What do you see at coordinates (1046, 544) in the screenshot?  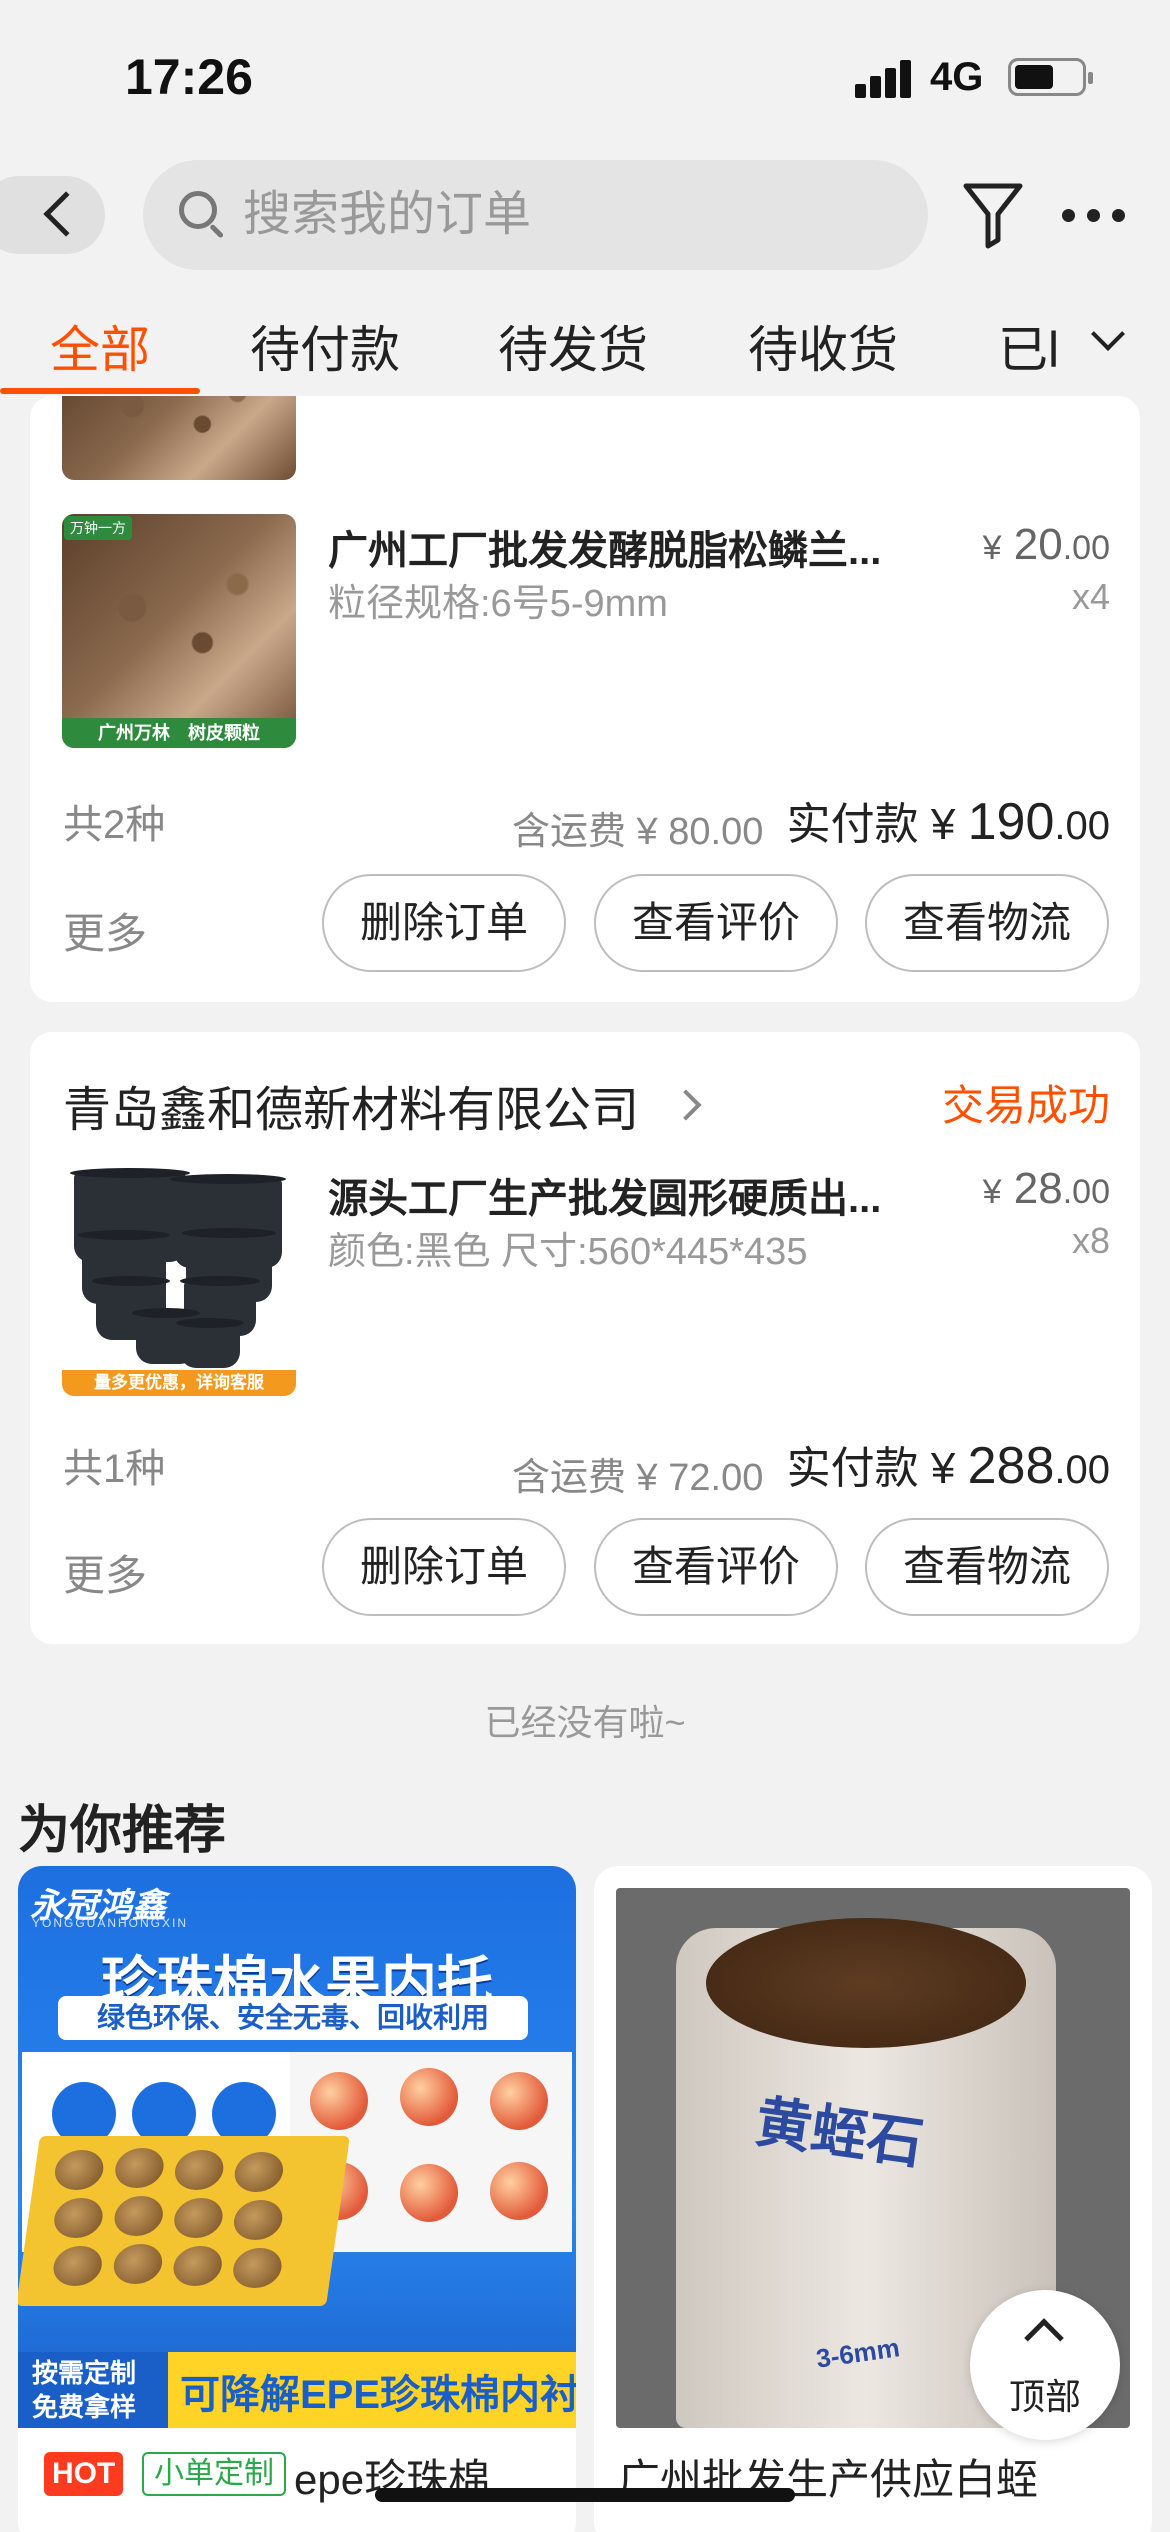 I see `product-price: ¥ 20.00` at bounding box center [1046, 544].